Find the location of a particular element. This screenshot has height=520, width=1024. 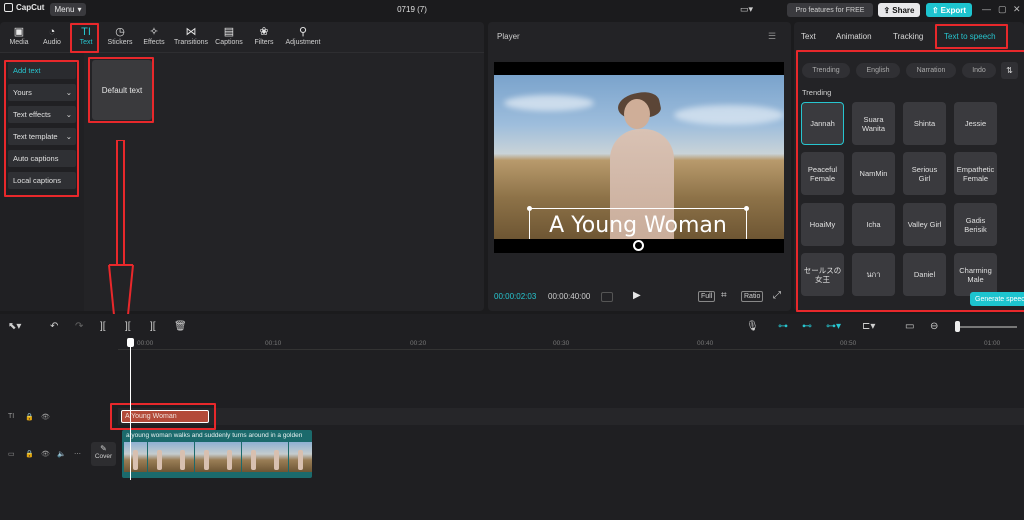

tab-audio: ◔ Audio is located at coordinates (52, 38).